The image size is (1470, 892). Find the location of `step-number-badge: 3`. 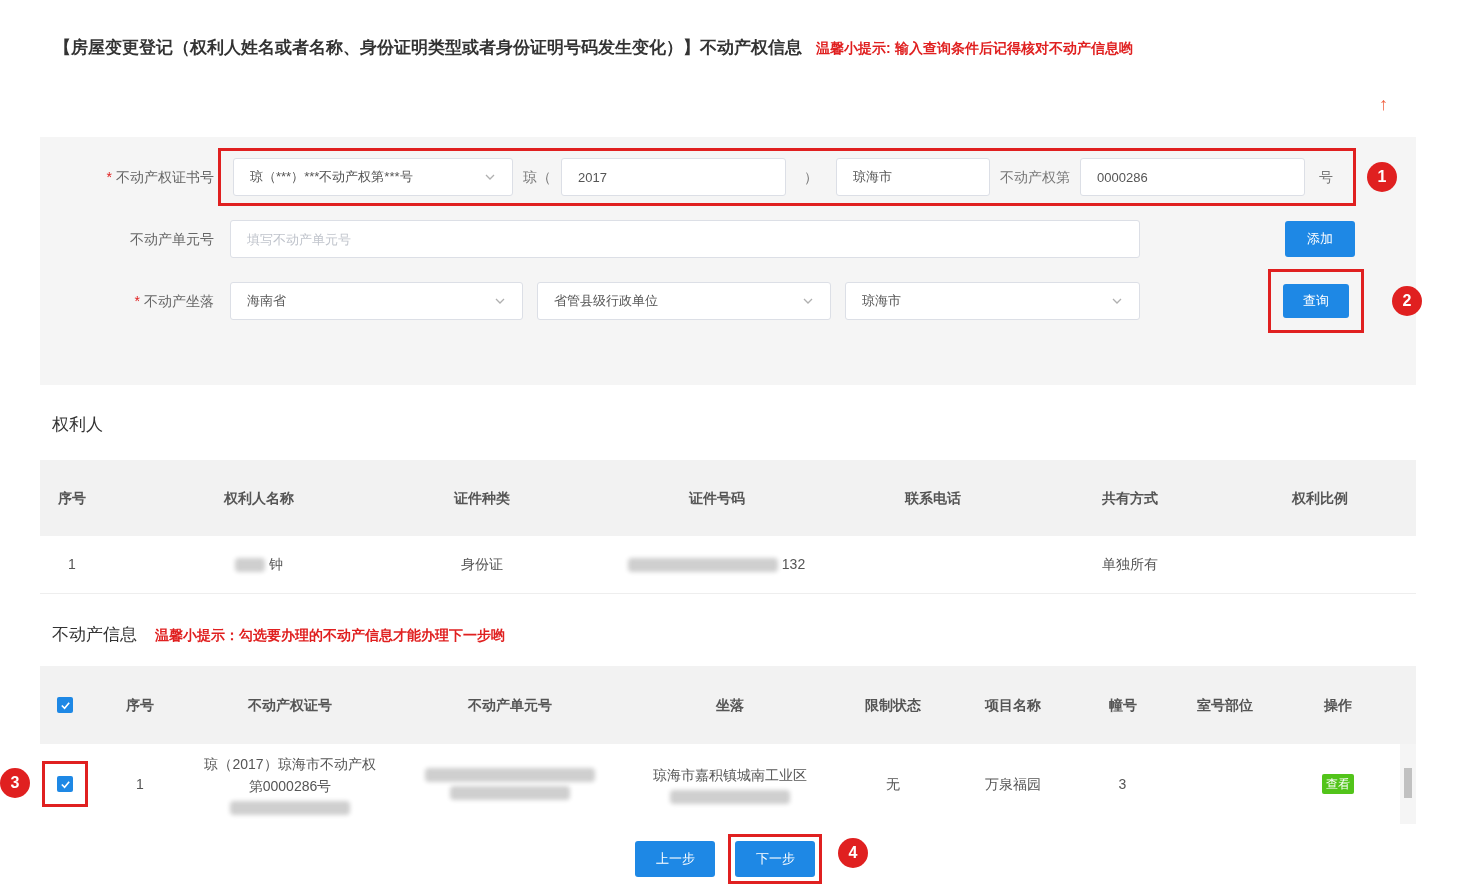

step-number-badge: 3 is located at coordinates (15, 783).